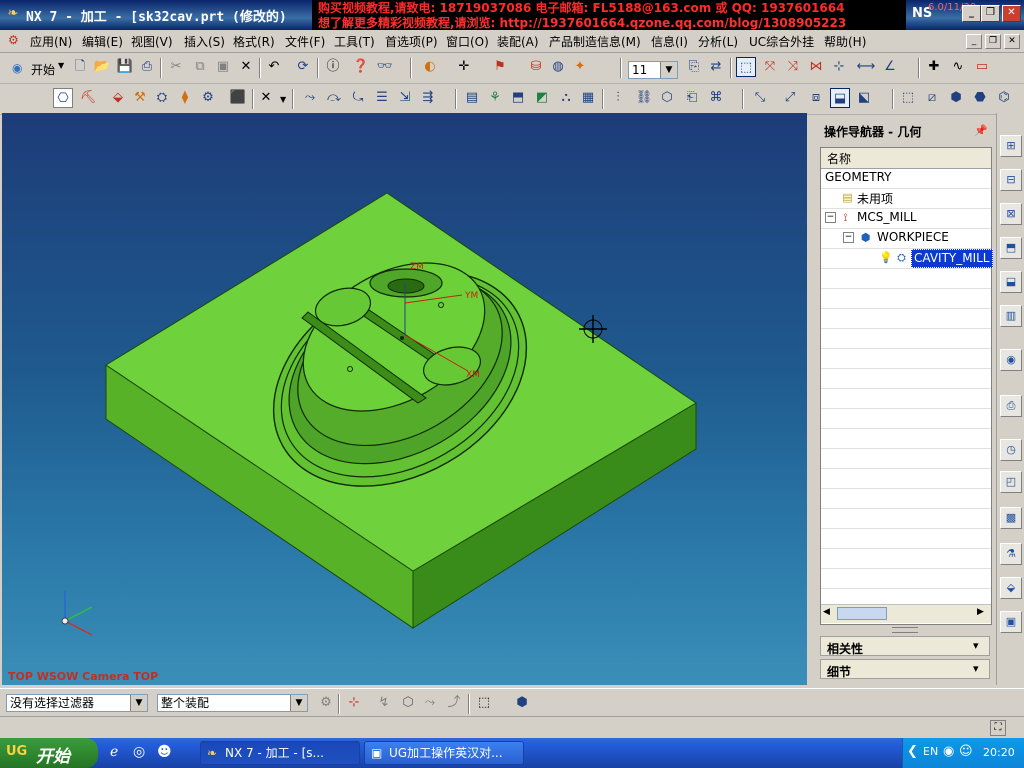  Describe the element at coordinates (905, 630) in the screenshot. I see `splitter-grip` at that location.